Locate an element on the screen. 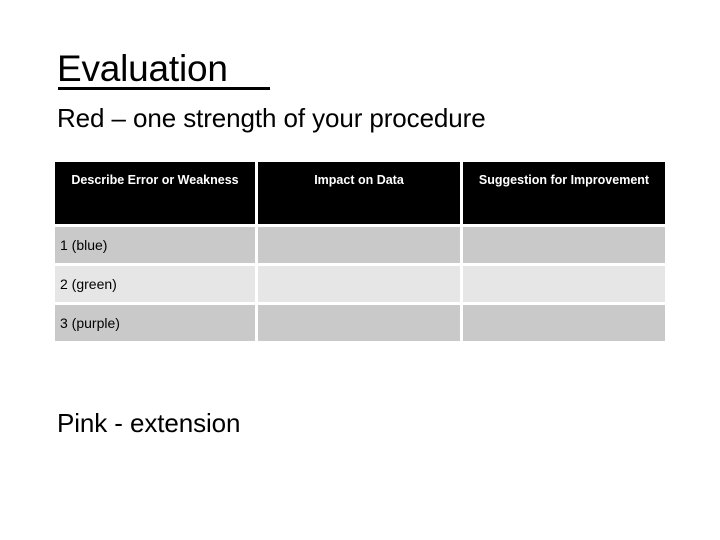 The width and height of the screenshot is (720, 540). table-row: 3 (purple) is located at coordinates (360, 323).